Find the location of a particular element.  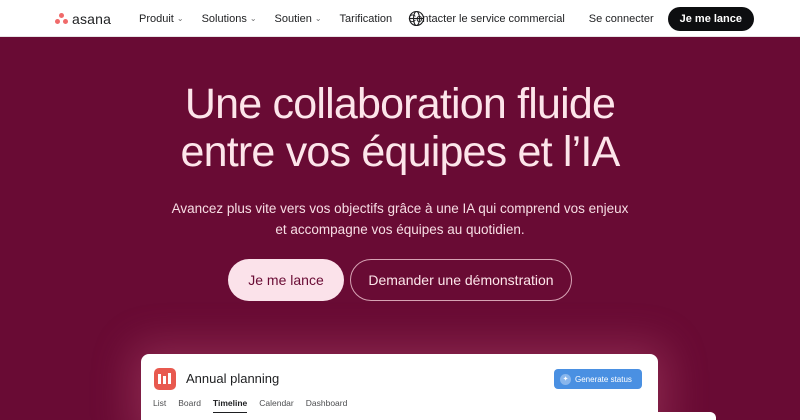

project-title: Annual planning is located at coordinates (233, 378).